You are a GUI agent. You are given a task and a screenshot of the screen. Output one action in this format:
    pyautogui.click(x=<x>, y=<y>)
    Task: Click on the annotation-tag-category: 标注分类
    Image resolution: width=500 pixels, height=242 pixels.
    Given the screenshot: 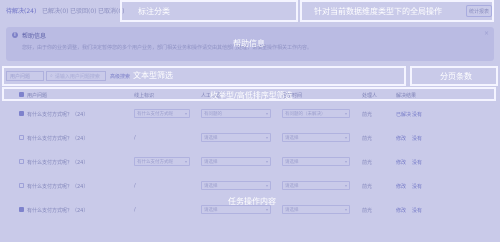 What is the action you would take?
    pyautogui.click(x=154, y=11)
    